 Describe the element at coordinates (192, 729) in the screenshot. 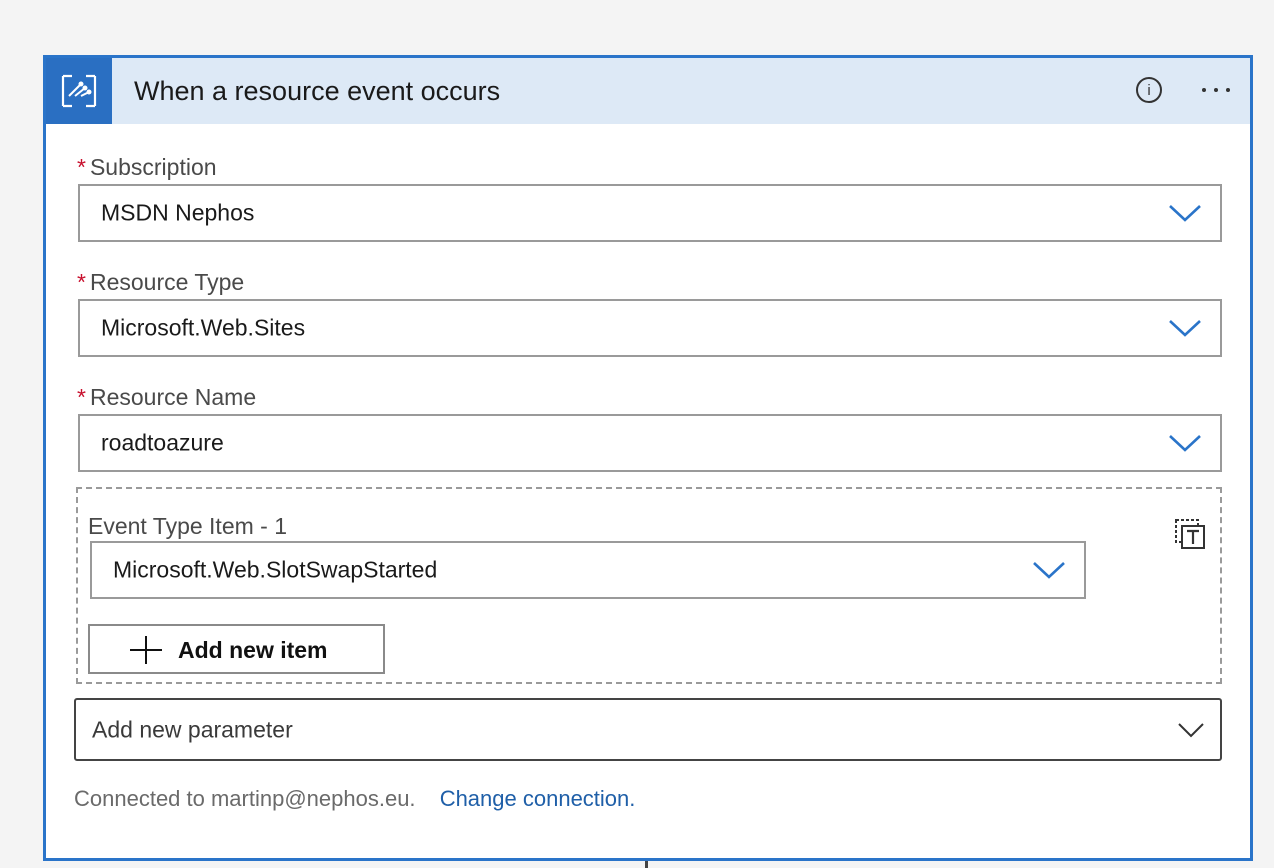

I see `add-new-parameter-placeholder: Add new parameter` at that location.